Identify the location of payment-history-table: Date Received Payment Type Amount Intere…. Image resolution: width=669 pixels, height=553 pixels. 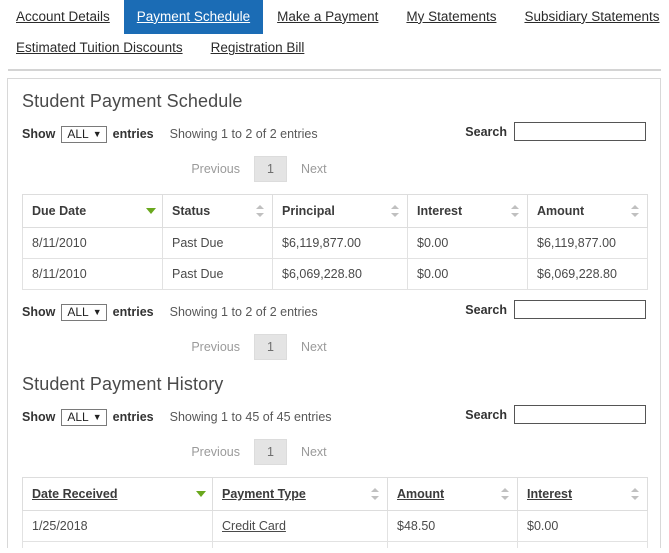
(335, 512).